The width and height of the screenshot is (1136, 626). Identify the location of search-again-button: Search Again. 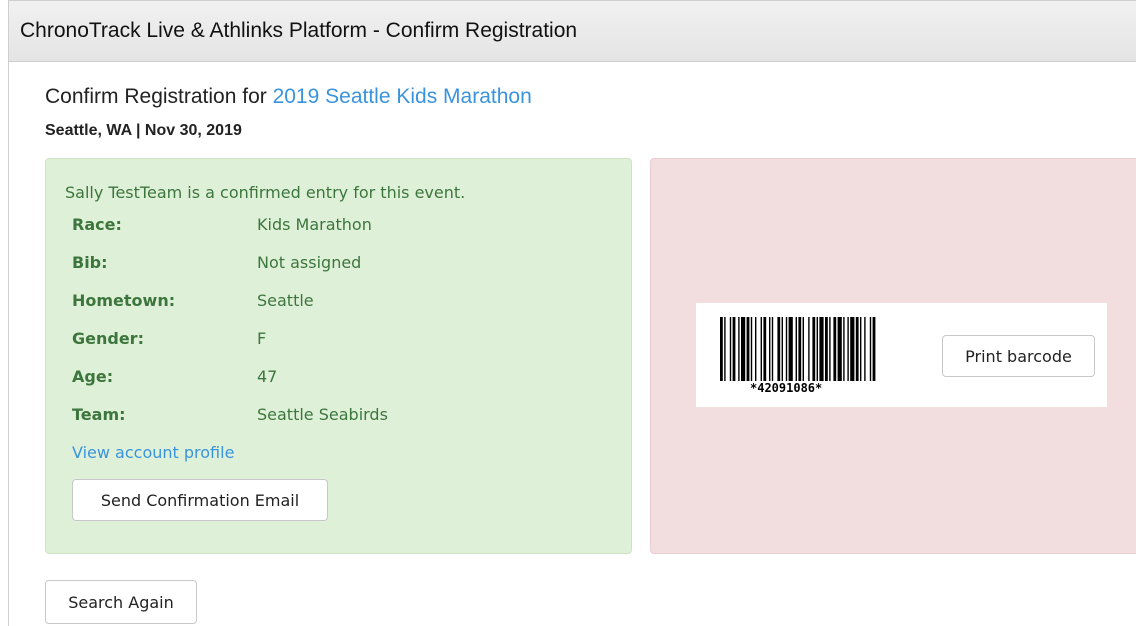
(121, 602).